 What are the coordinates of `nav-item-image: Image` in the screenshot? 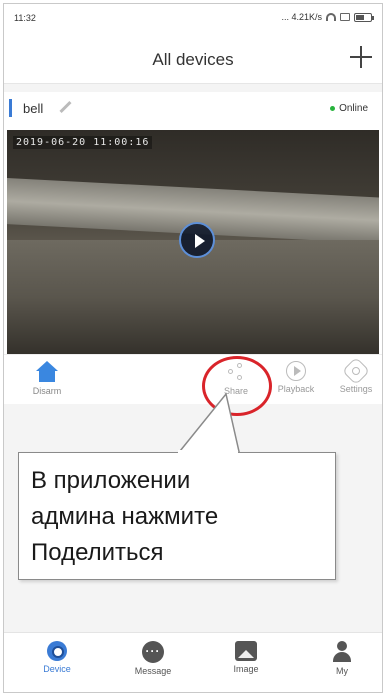 It's located at (246, 657).